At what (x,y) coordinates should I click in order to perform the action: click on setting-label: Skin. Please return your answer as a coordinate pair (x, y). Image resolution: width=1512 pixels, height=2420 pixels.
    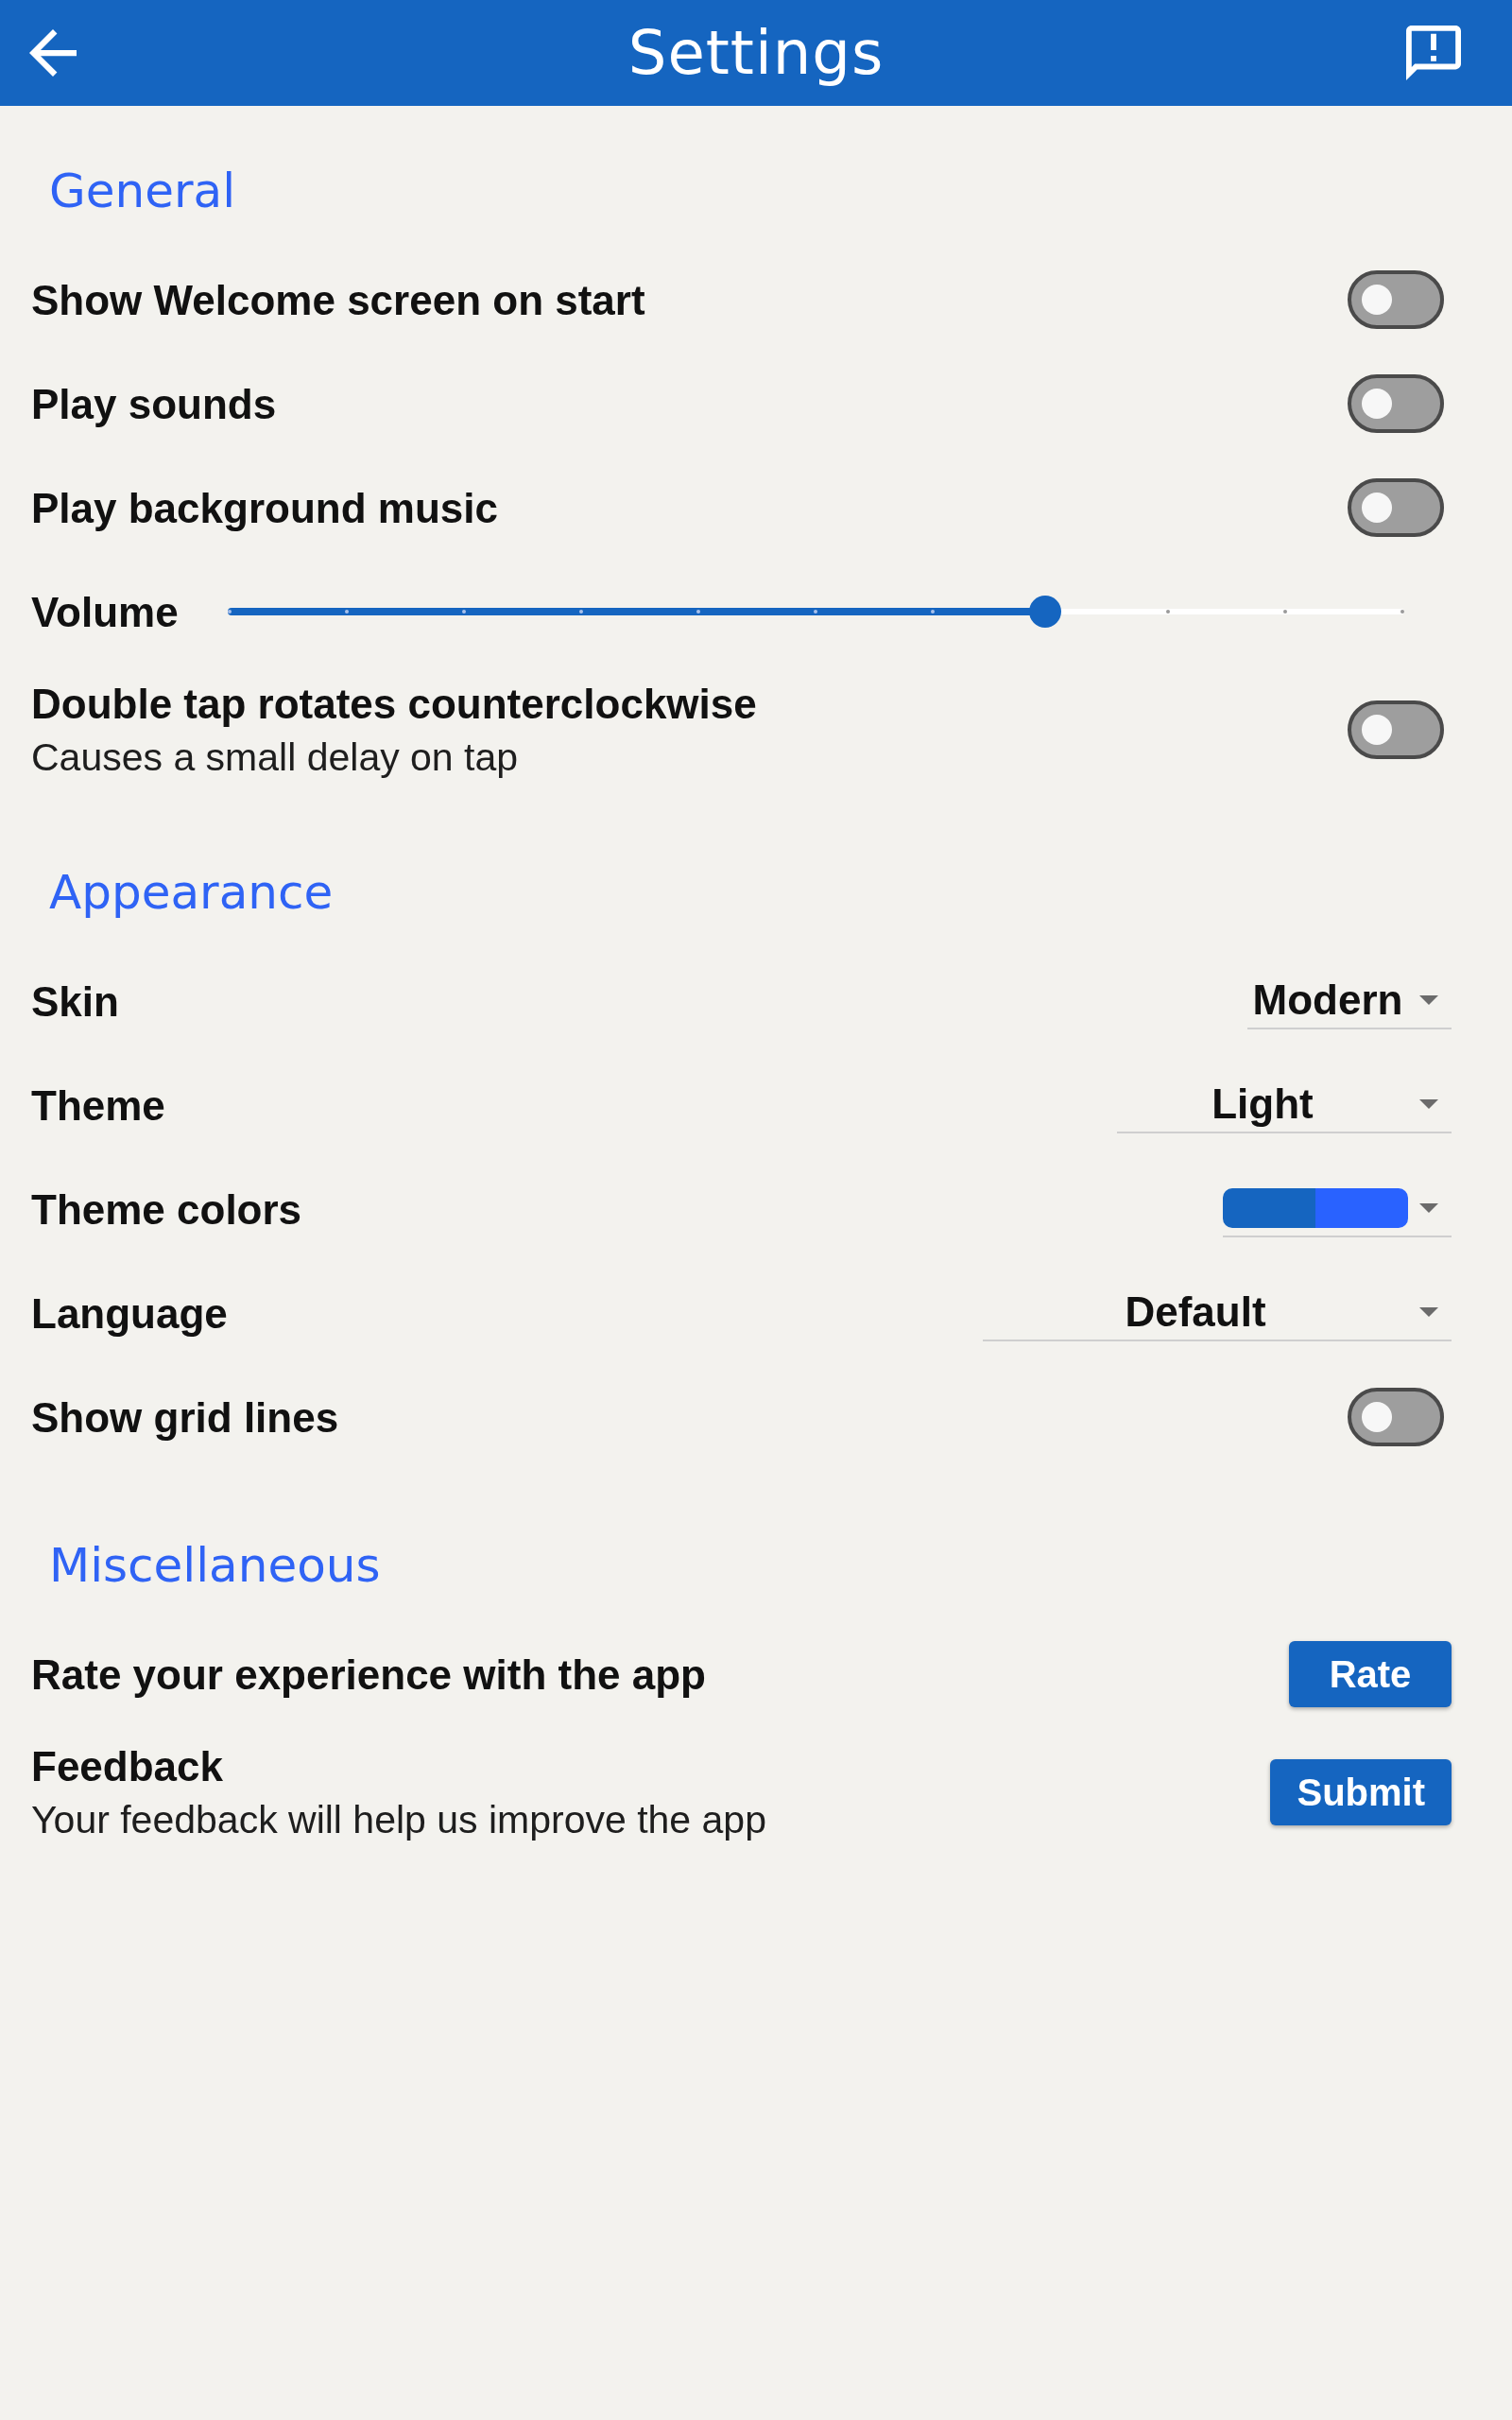
    Looking at the image, I should click on (75, 1002).